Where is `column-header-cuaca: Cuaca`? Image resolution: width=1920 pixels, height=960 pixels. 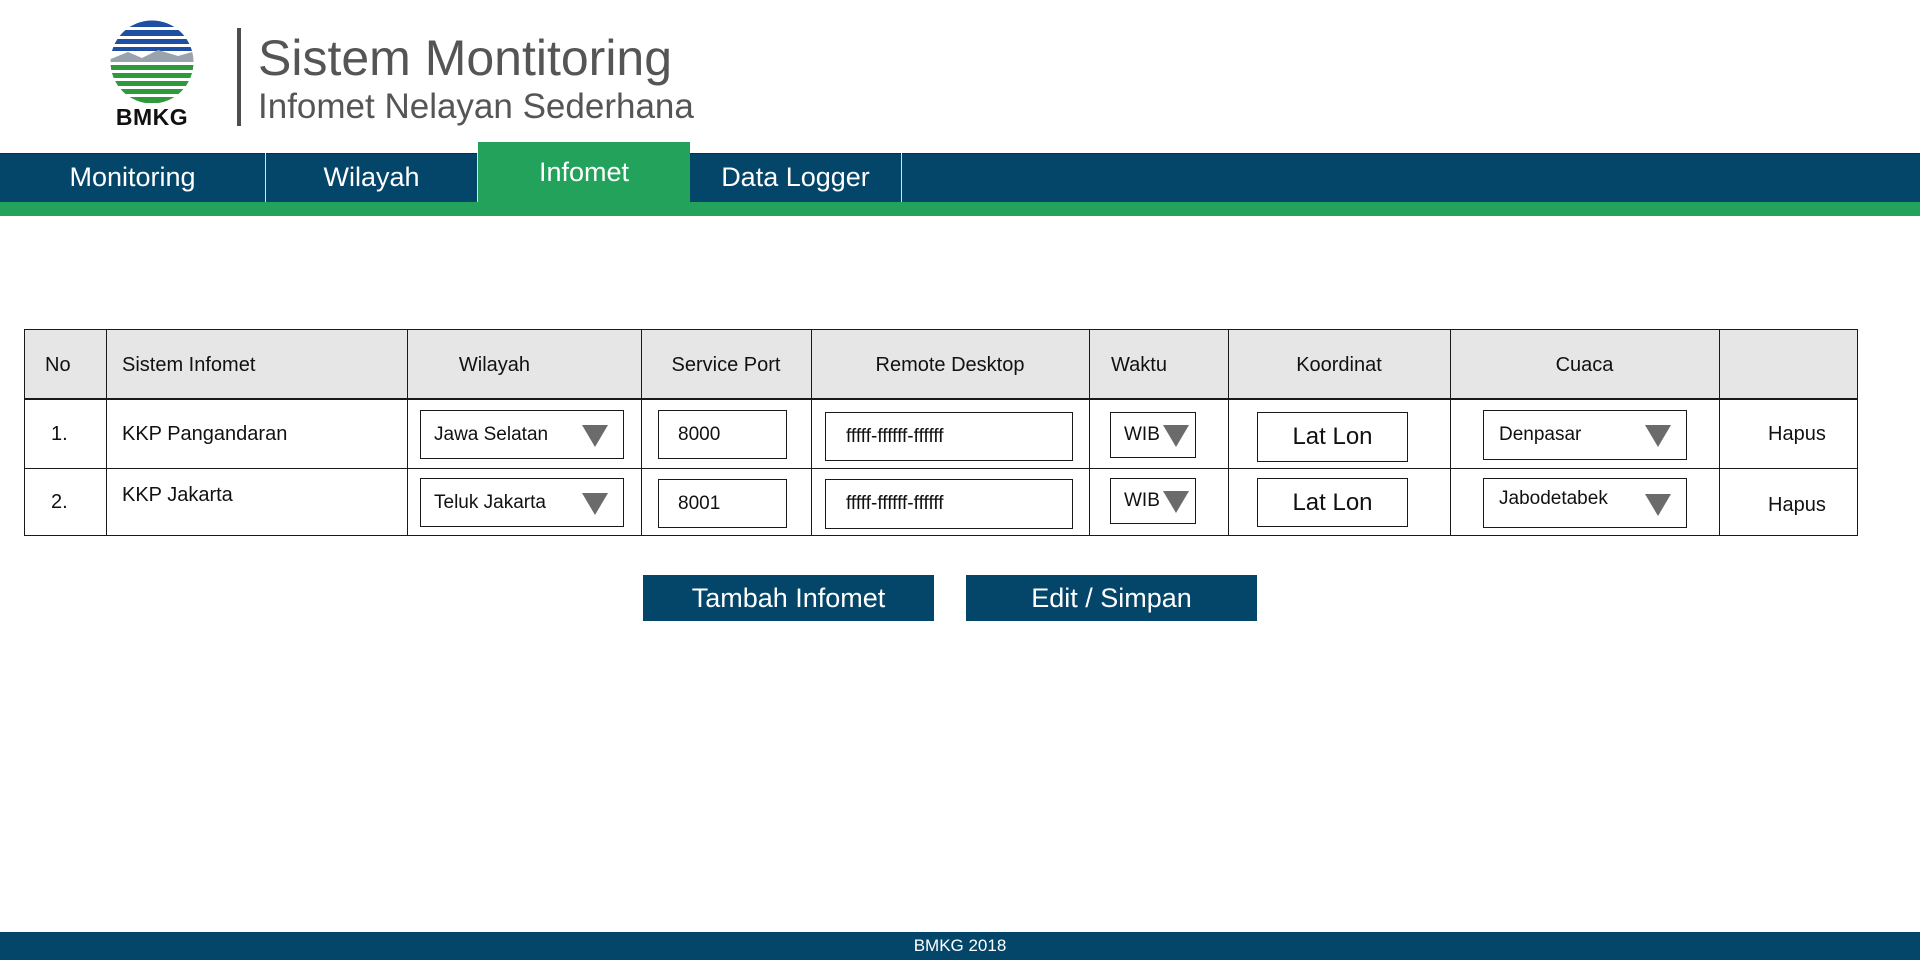 column-header-cuaca: Cuaca is located at coordinates (1584, 364).